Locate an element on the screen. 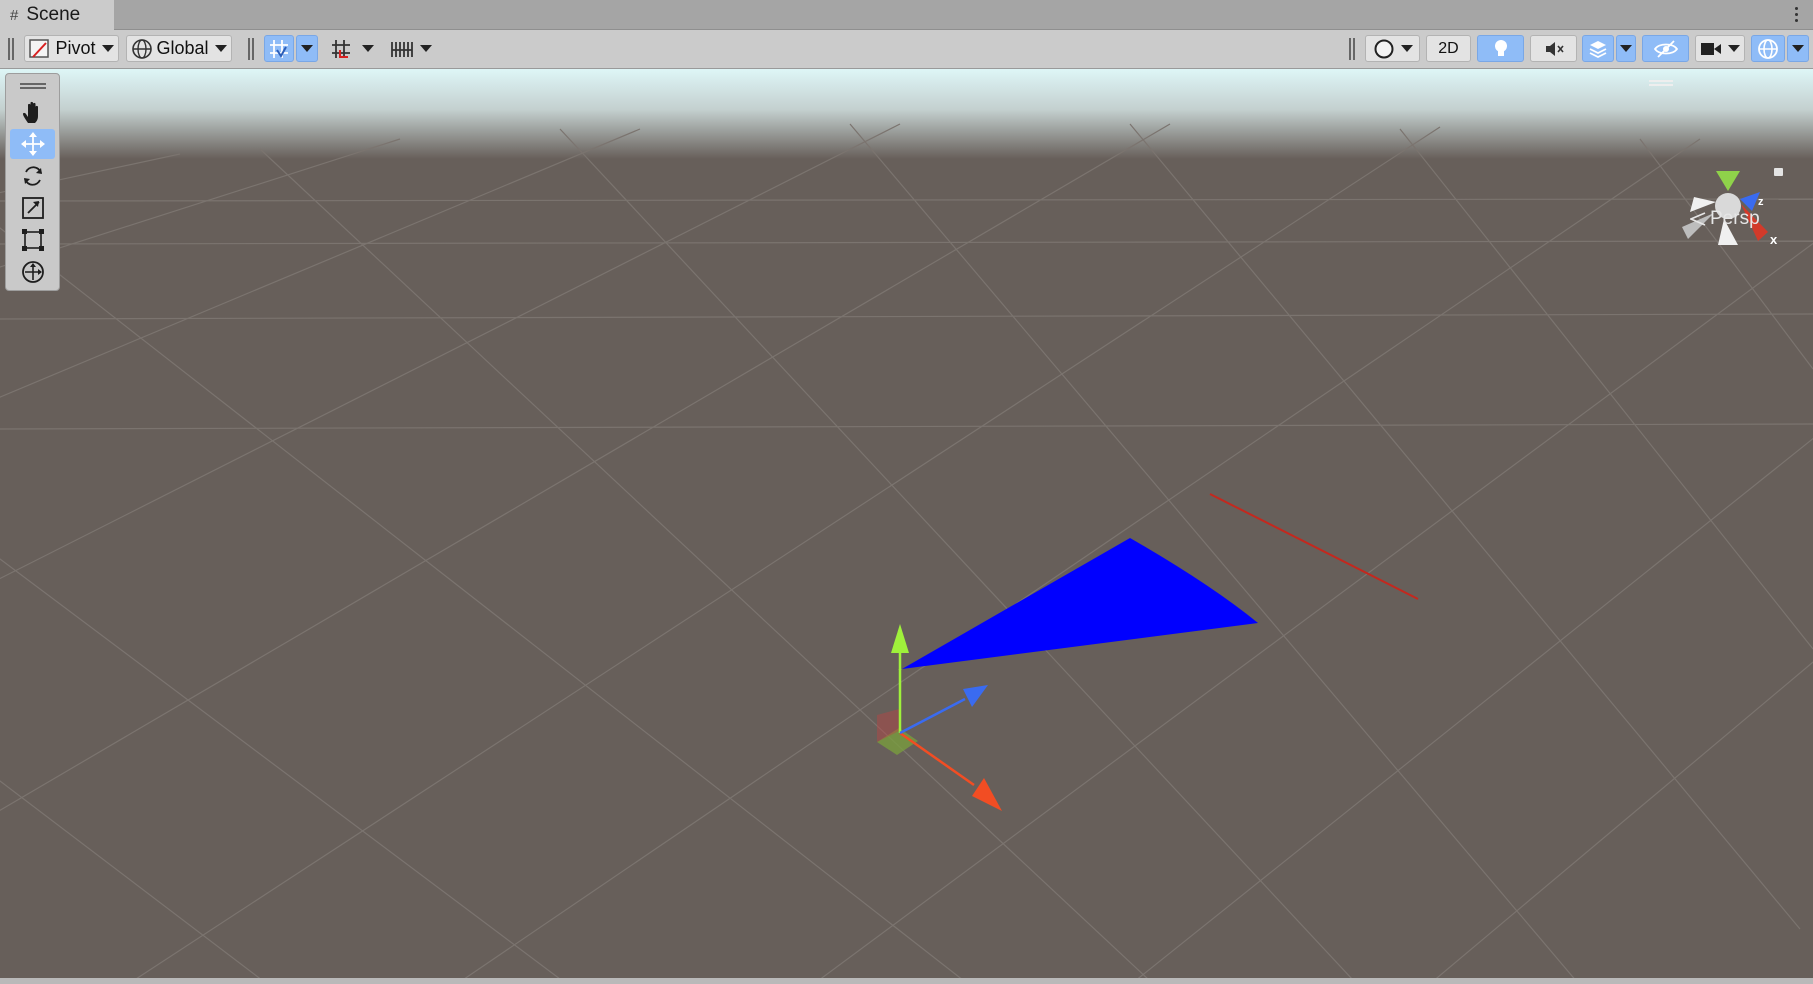  tab-scene-label: Scene is located at coordinates (53, 14).